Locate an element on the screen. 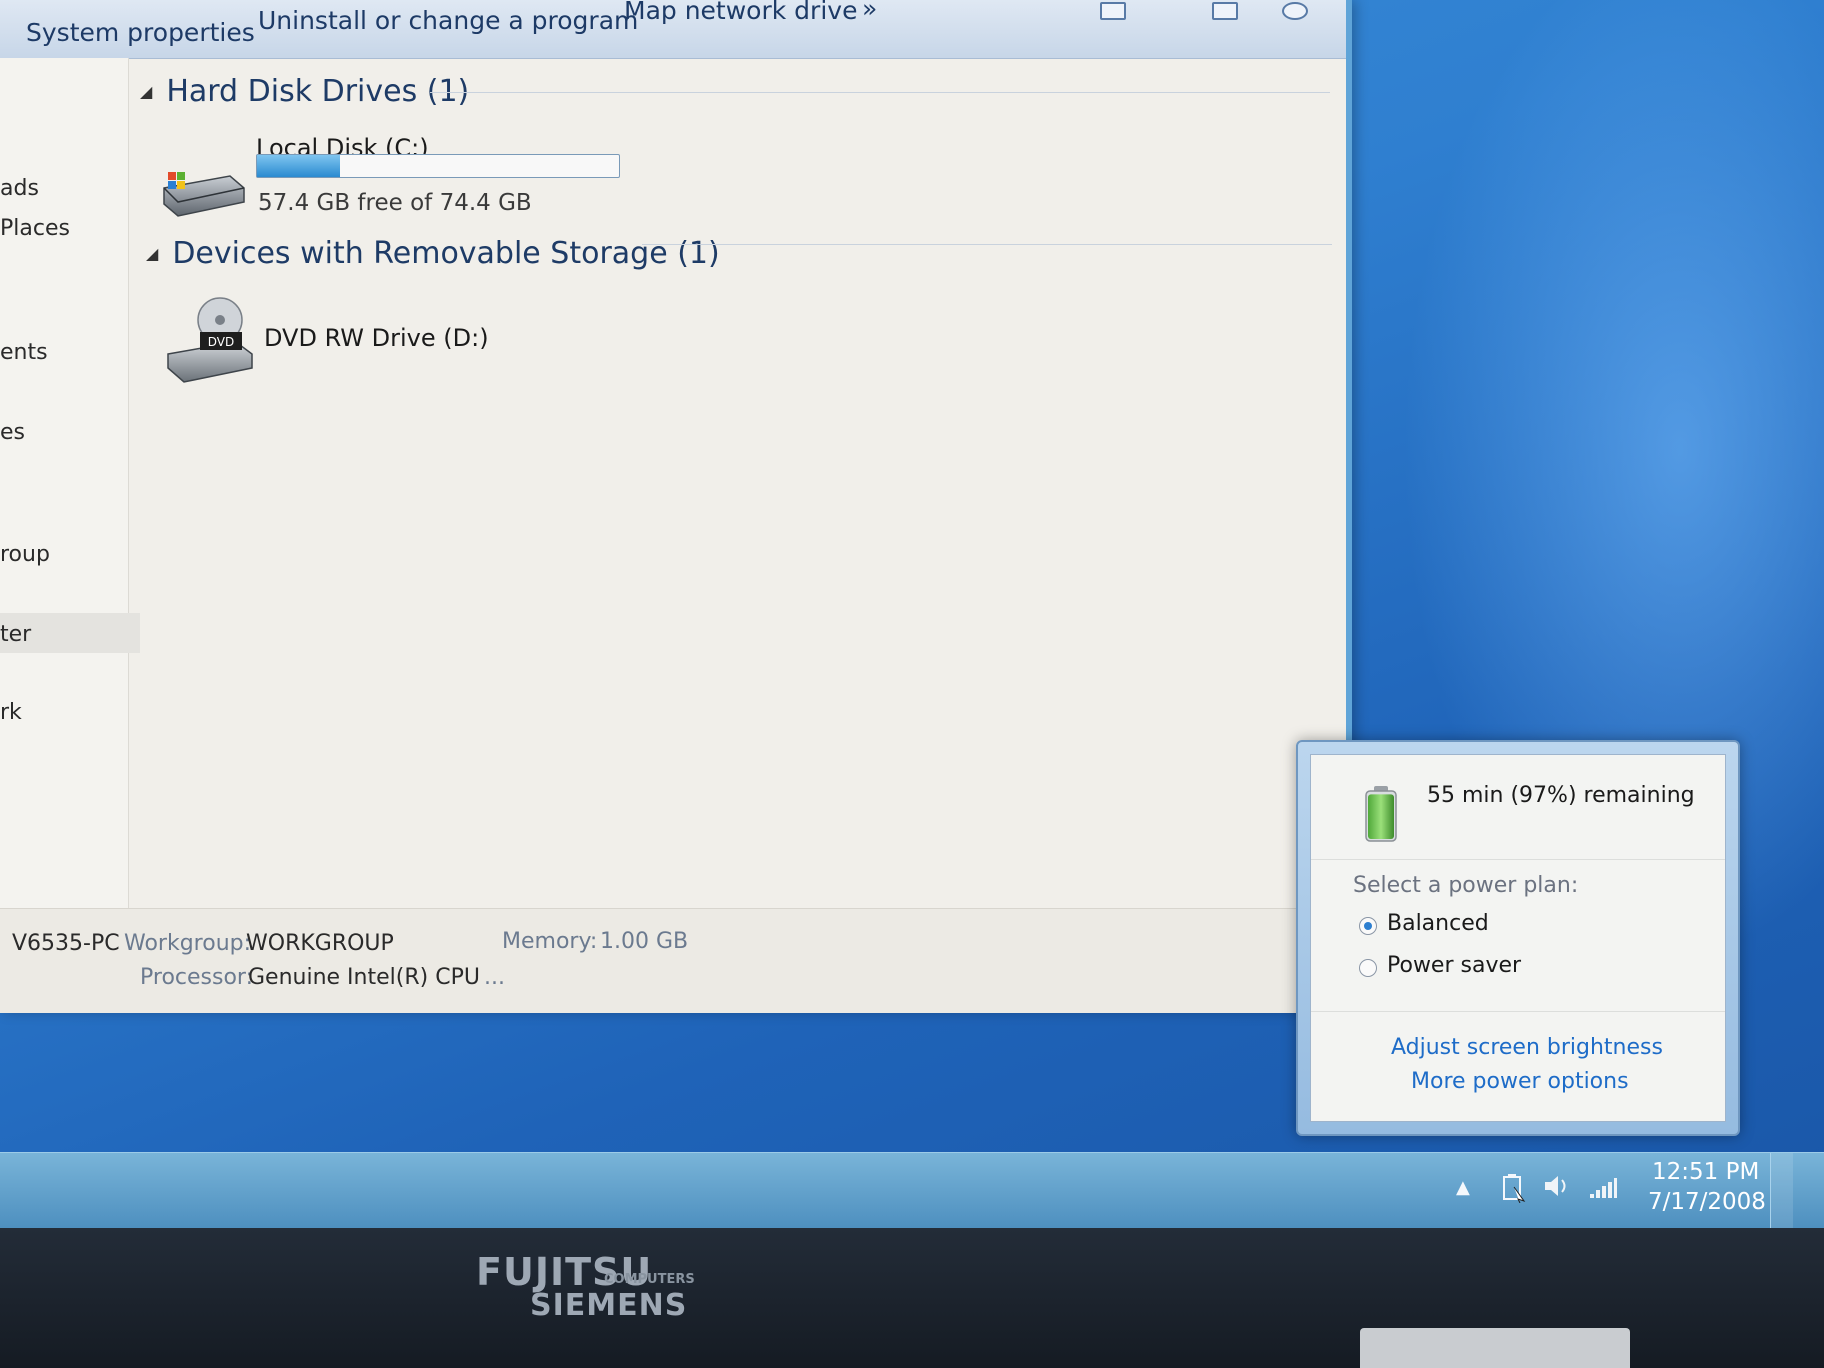  group-header-removable: ◢ Devices with Removable Storage (1) is located at coordinates (433, 253).